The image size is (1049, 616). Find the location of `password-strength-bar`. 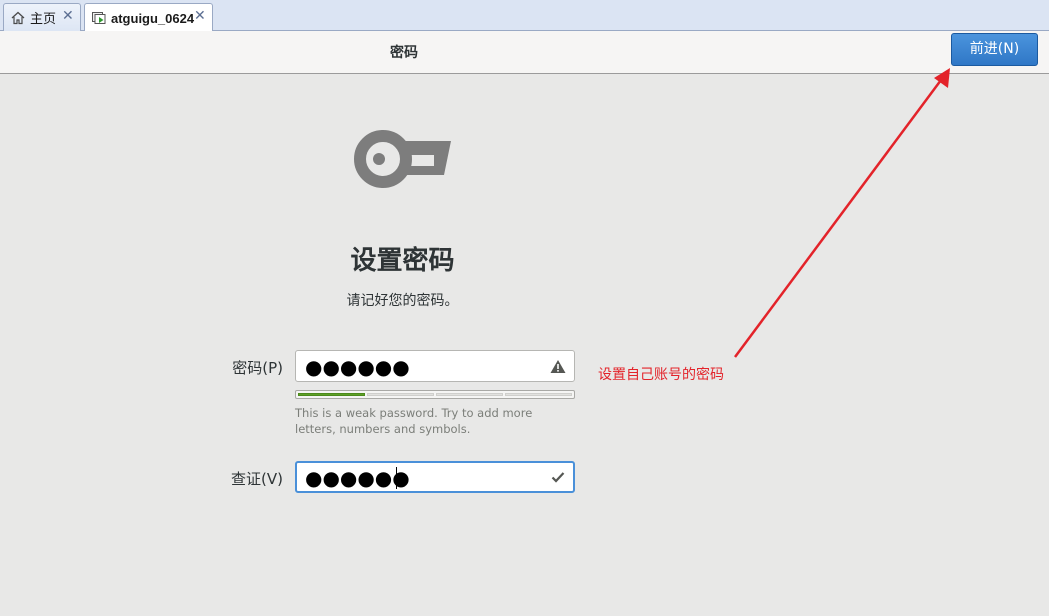

password-strength-bar is located at coordinates (435, 394).